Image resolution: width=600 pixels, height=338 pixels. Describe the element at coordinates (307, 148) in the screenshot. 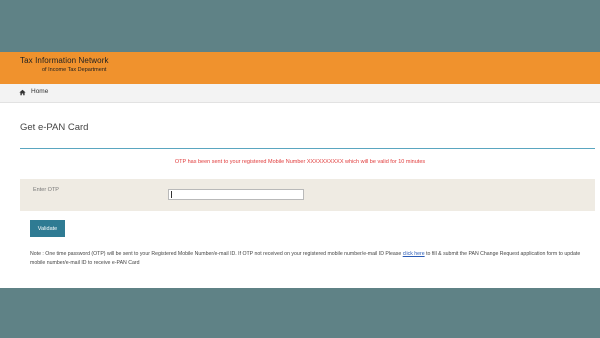

I see `title-divider` at that location.